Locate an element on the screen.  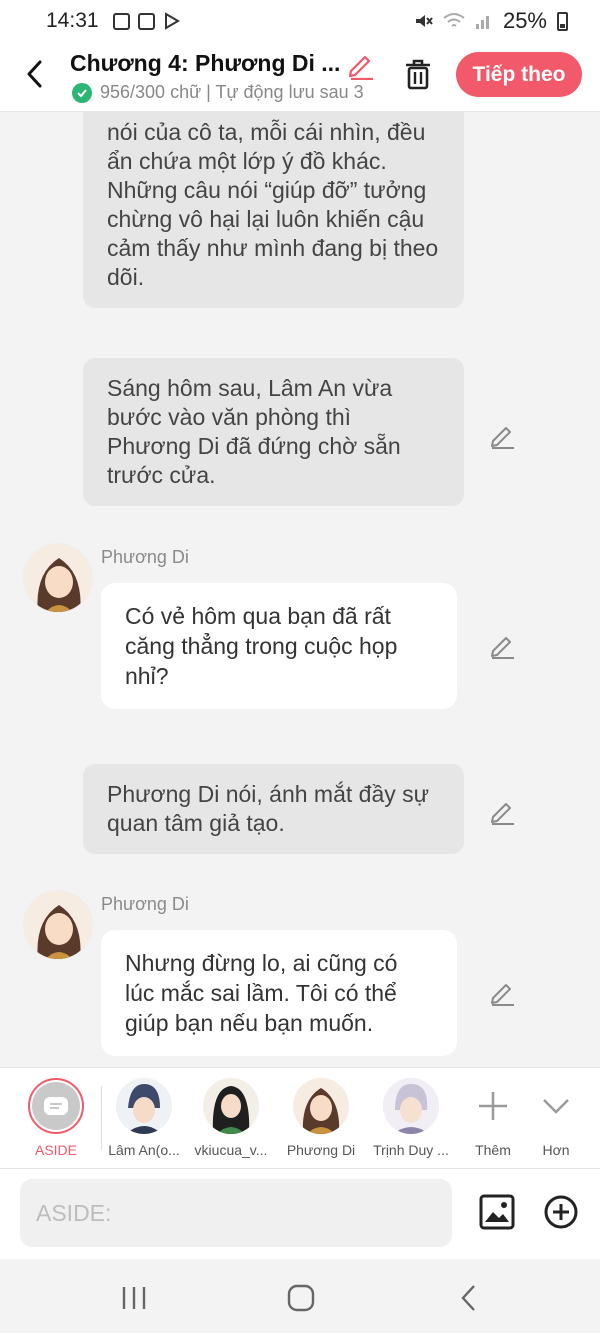
character-label: ASIDE is located at coordinates (55, 1150).